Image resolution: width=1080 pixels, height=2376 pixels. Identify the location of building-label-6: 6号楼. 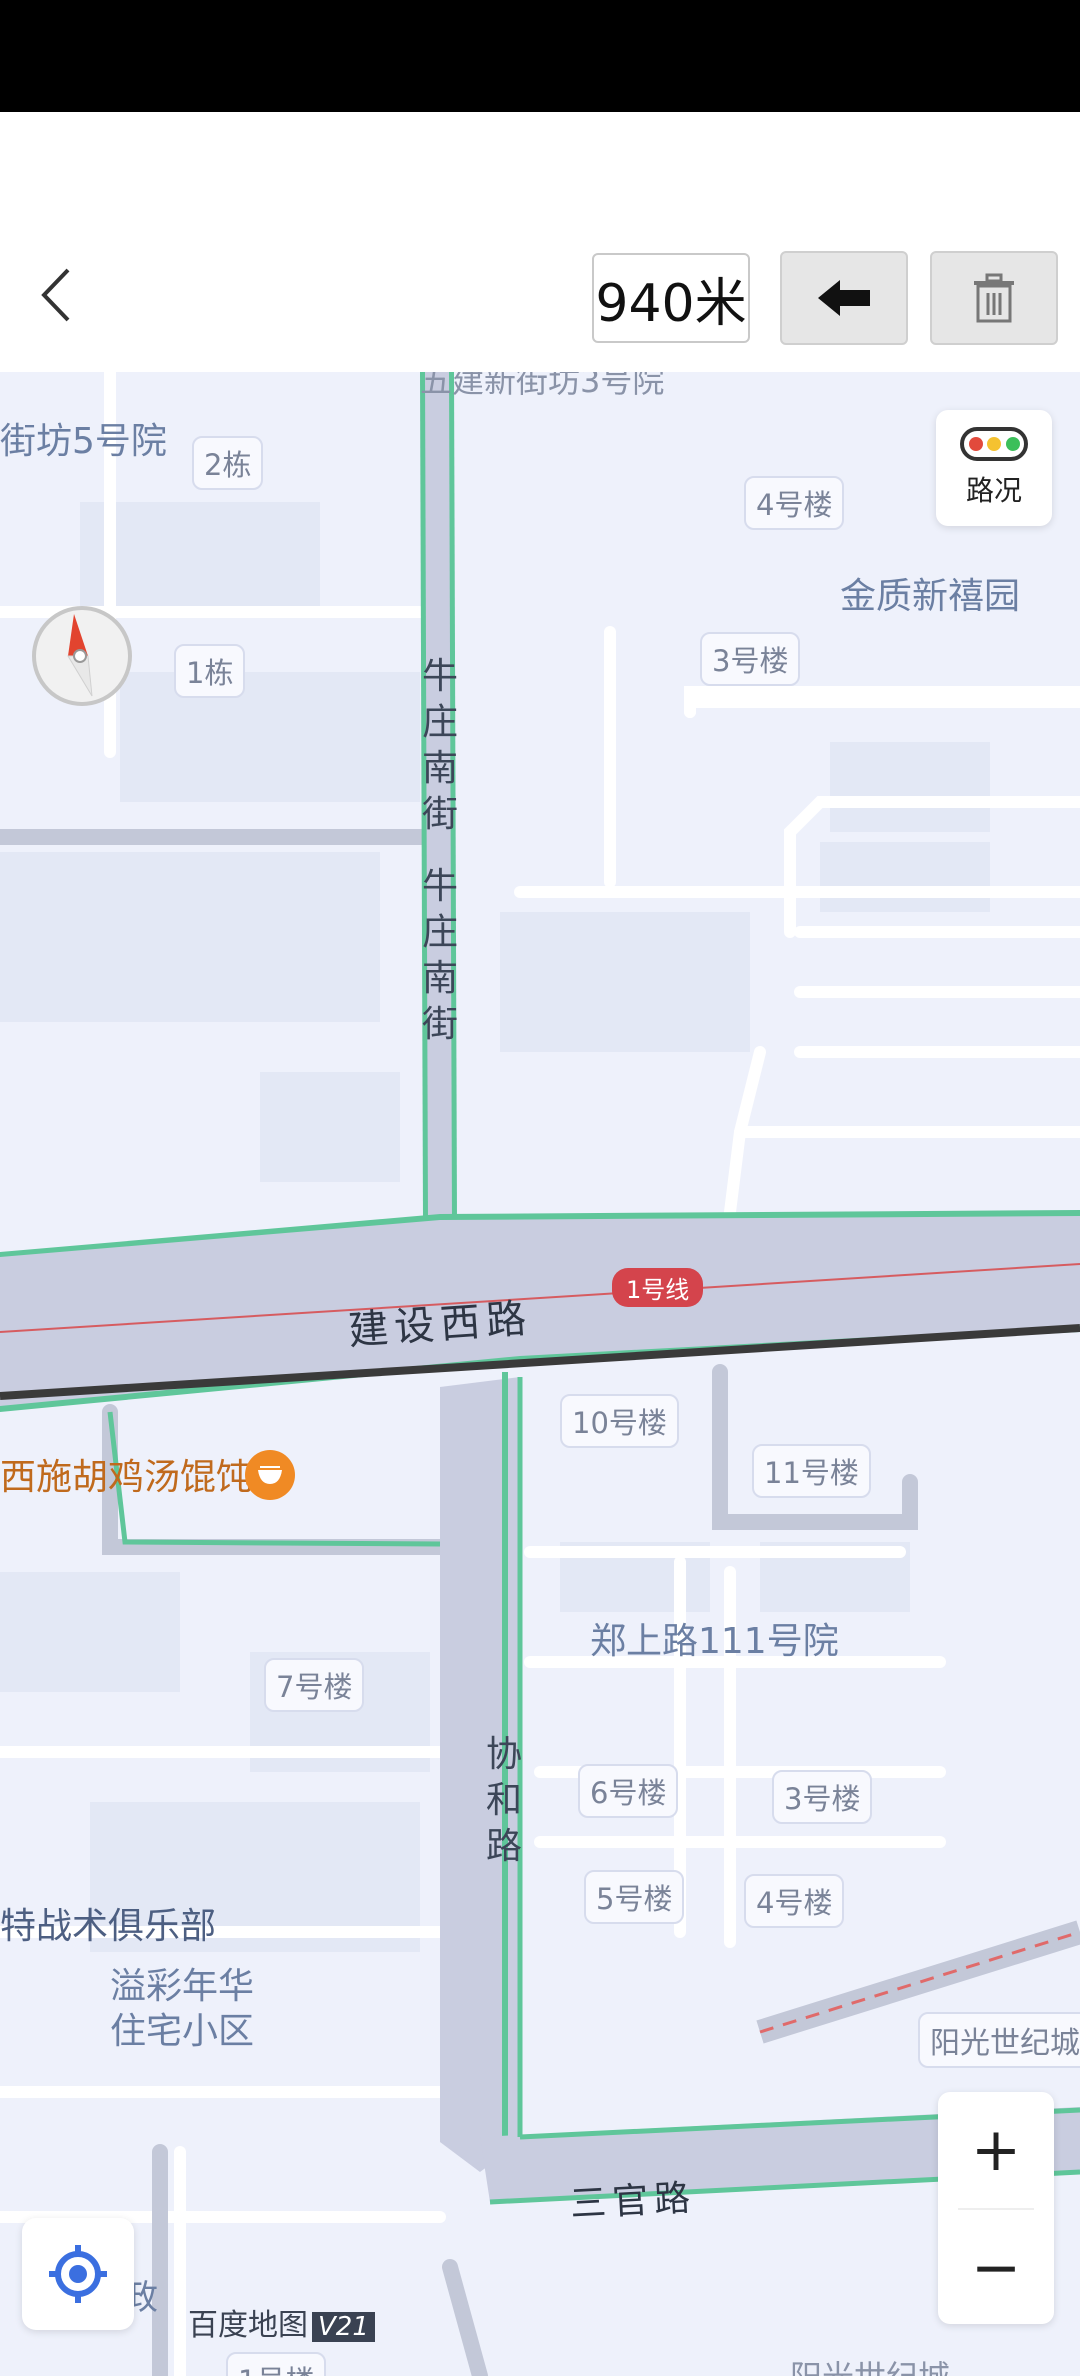
(628, 1791).